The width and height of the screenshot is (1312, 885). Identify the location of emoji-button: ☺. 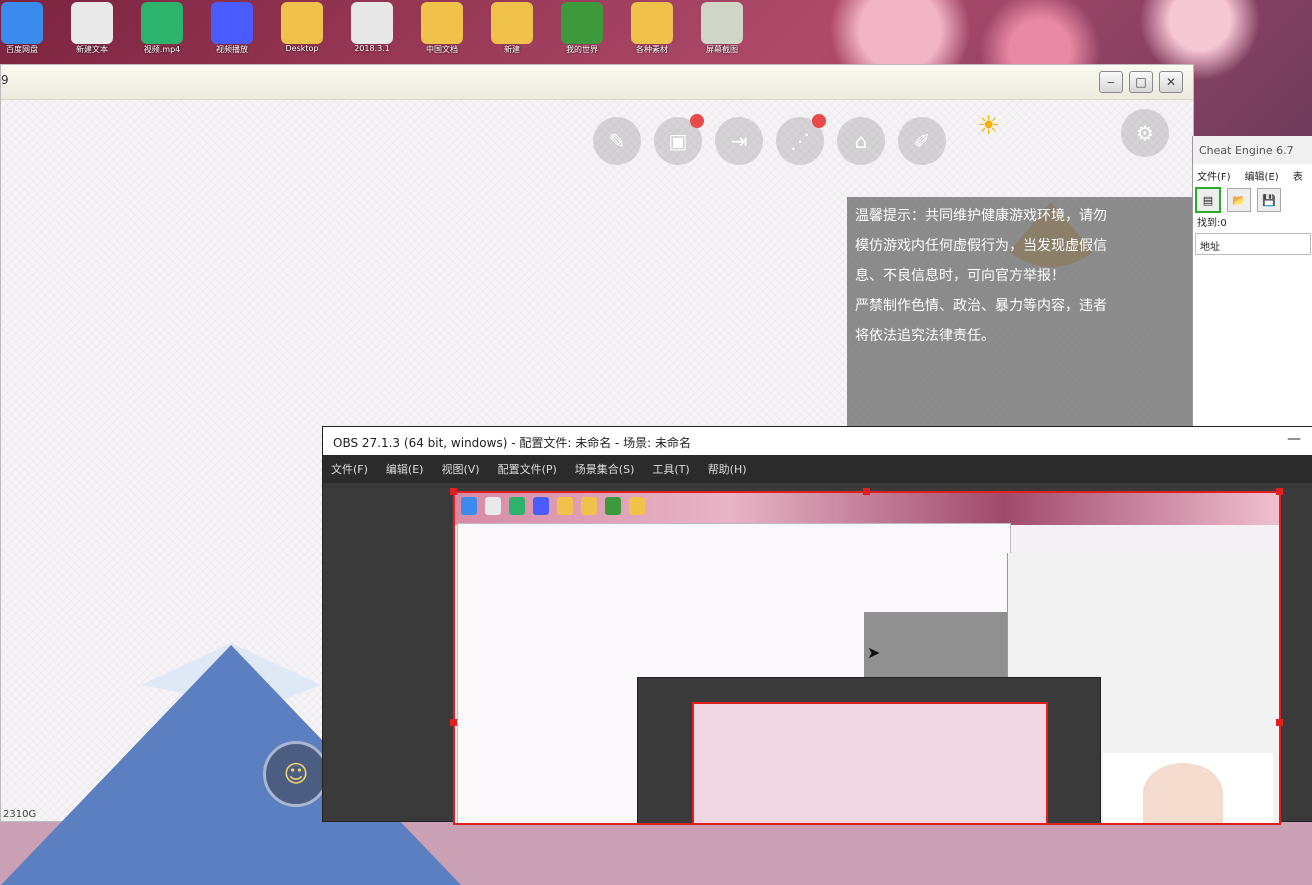
(296, 774).